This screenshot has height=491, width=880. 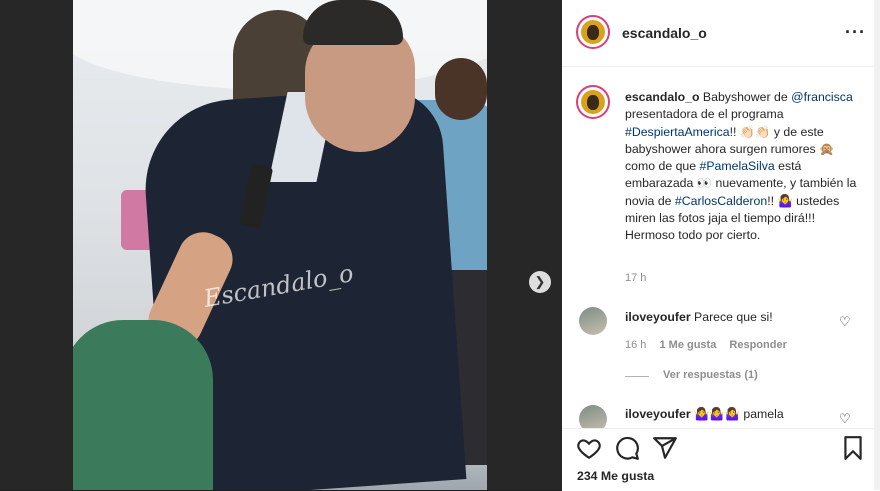 I want to click on caption-part: presentadora de el programa, so click(x=704, y=114).